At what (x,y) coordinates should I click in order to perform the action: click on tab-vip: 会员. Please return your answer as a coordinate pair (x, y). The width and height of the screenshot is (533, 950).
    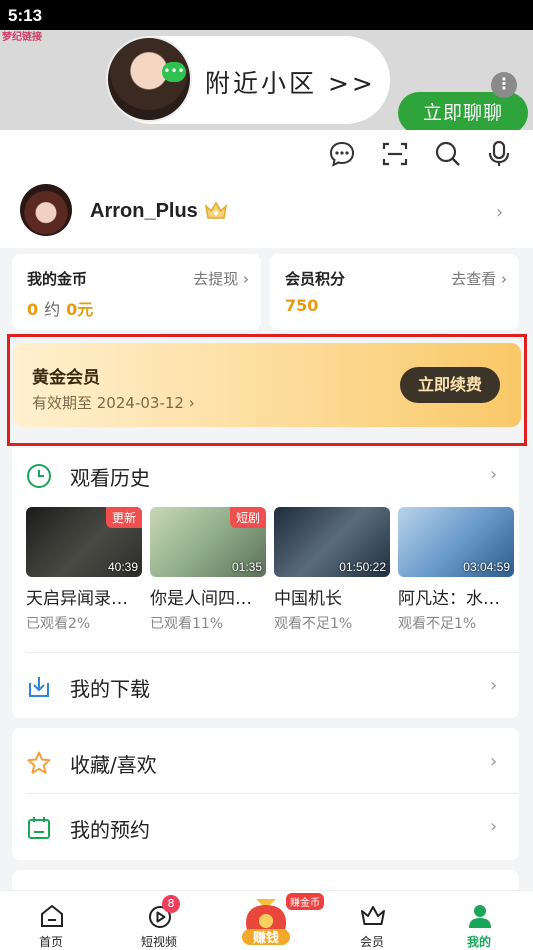
    Looking at the image, I should click on (372, 920).